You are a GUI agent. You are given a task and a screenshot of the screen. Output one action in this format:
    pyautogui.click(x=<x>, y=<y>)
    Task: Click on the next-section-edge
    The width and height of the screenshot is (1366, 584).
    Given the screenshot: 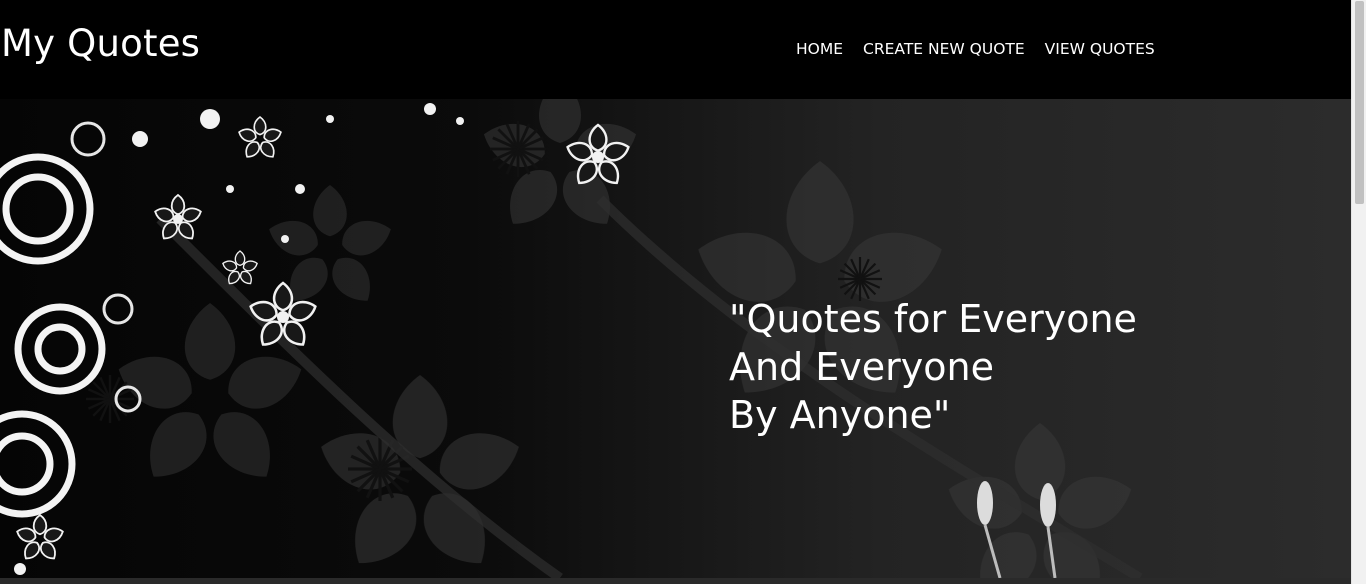 What is the action you would take?
    pyautogui.click(x=675, y=581)
    